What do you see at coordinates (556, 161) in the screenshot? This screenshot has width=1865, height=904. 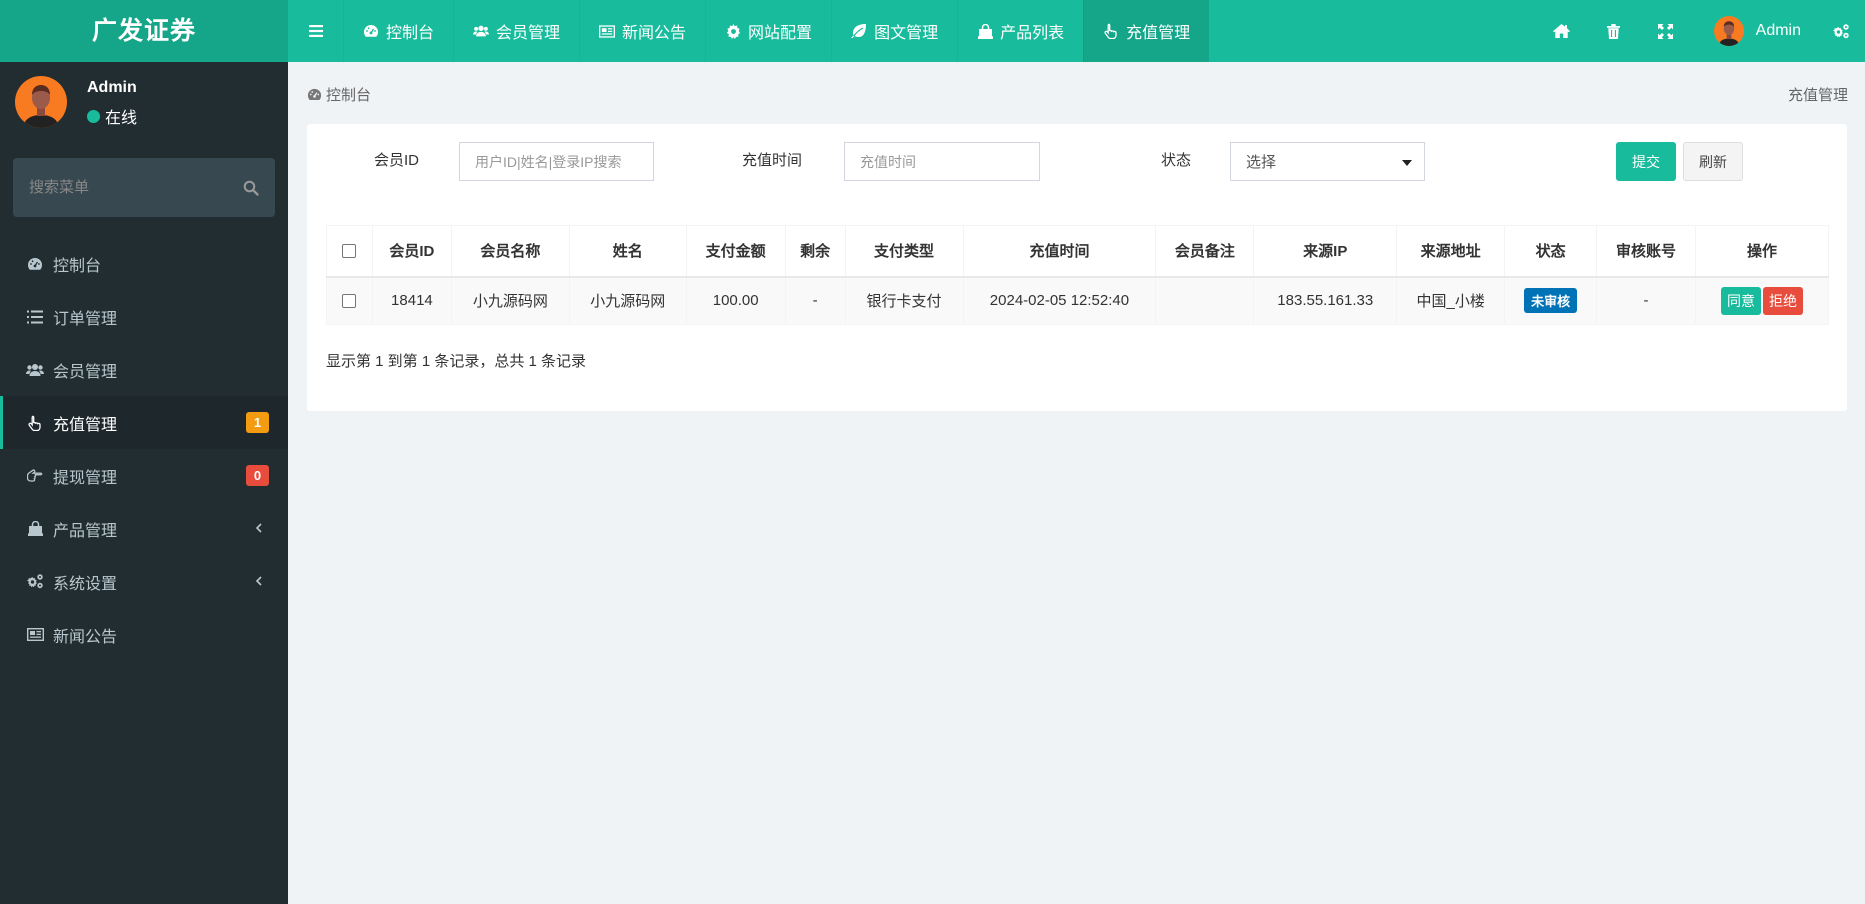 I see `member-id-input` at bounding box center [556, 161].